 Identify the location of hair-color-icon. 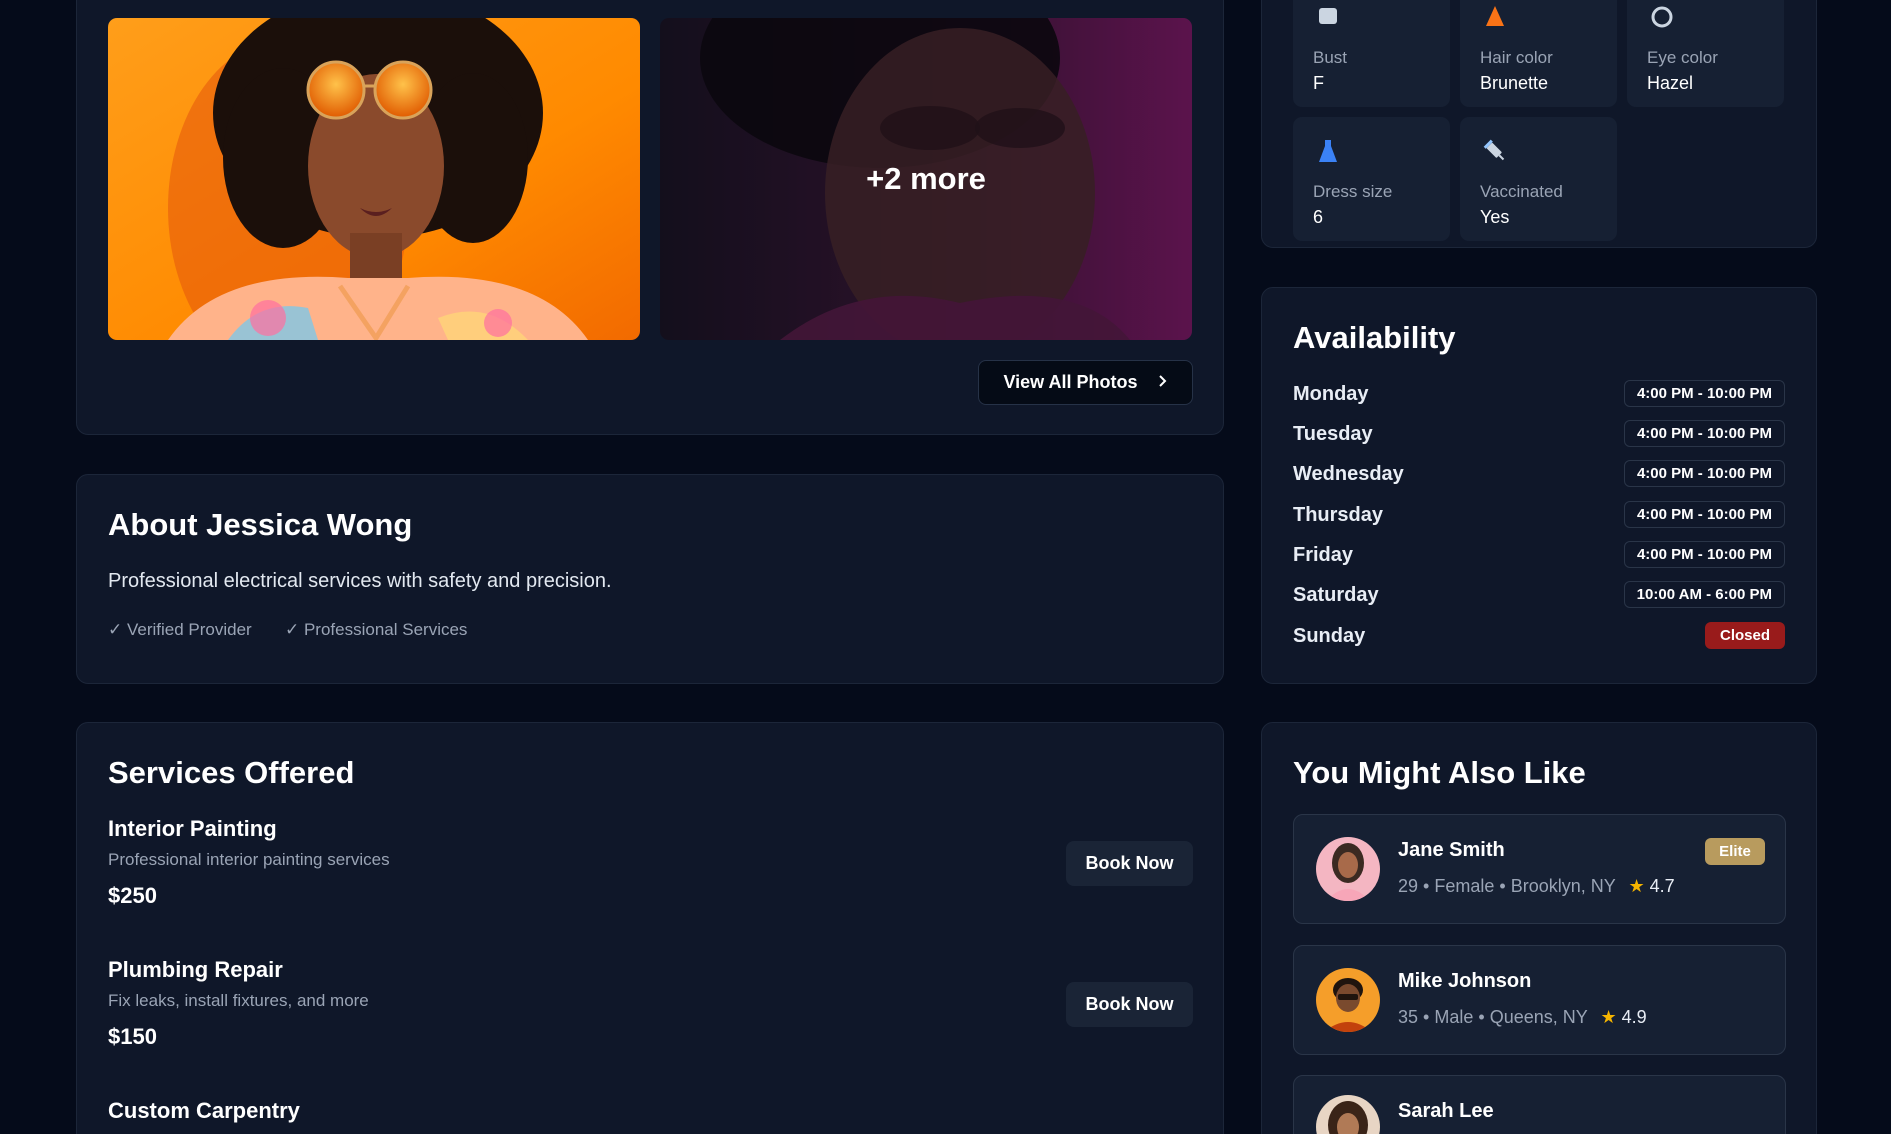
(1495, 17).